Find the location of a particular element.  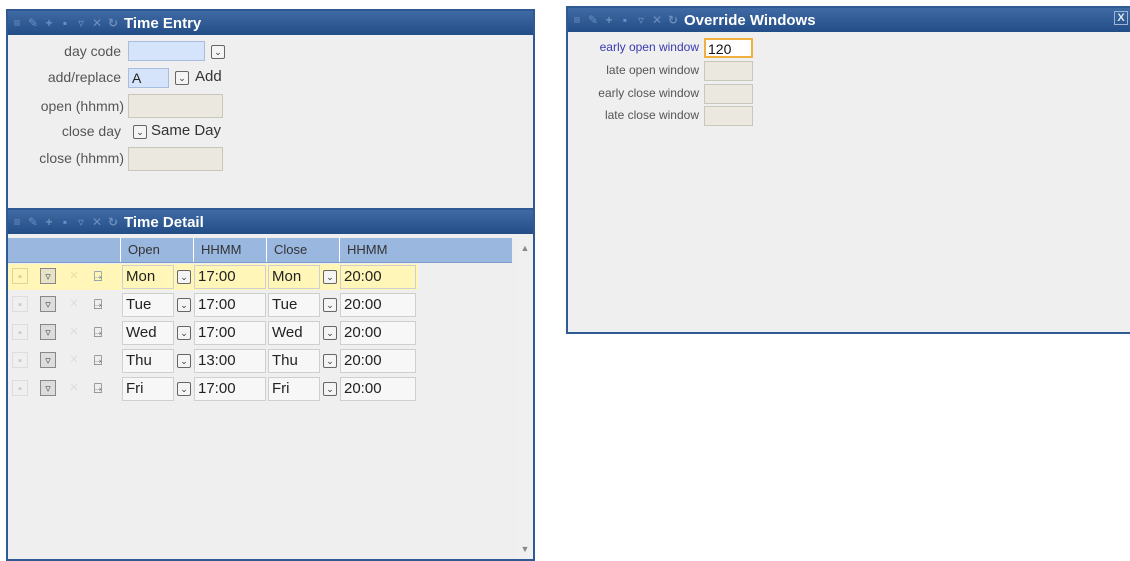

column-header-close-hhmm: HHMM is located at coordinates (375, 250).